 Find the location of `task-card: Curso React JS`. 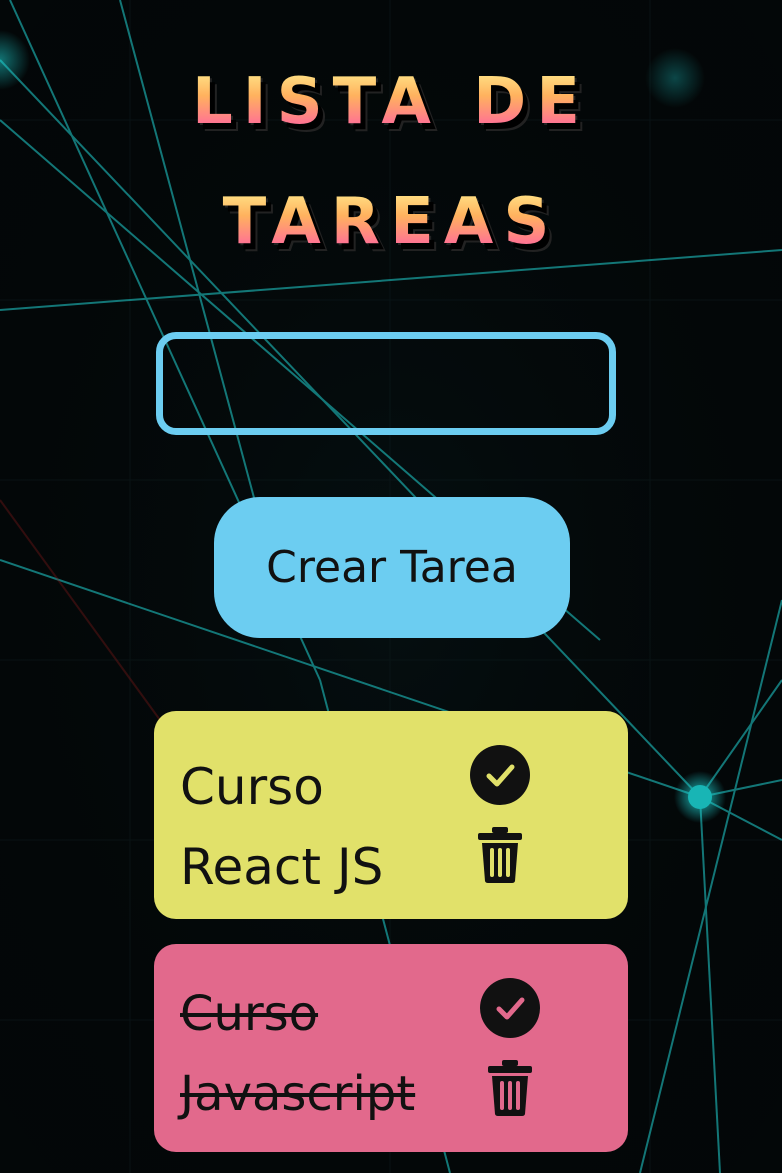

task-card: Curso React JS is located at coordinates (391, 815).